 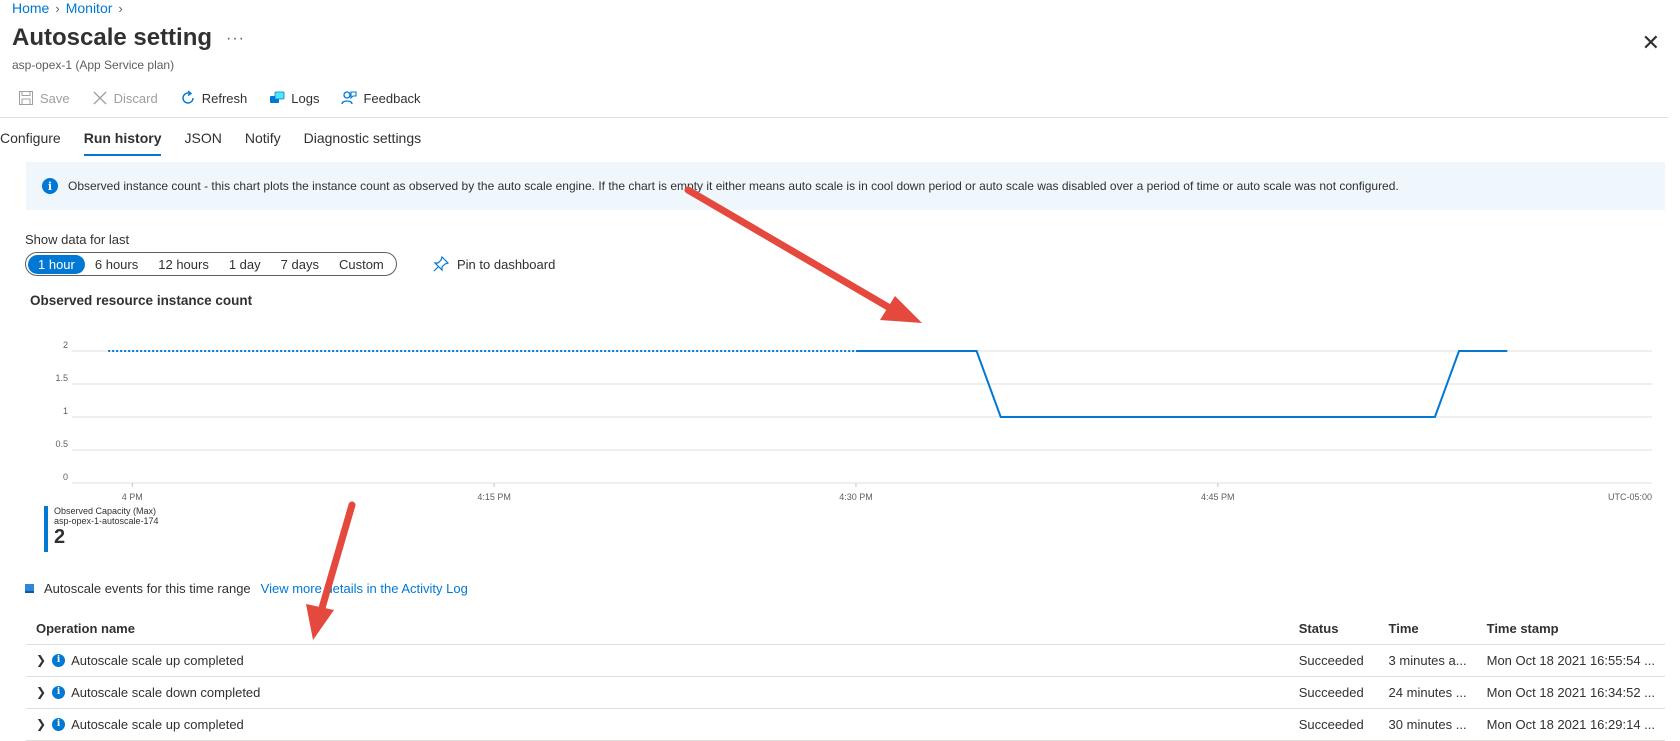 What do you see at coordinates (856, 497) in the screenshot?
I see `x-tick-label: 4:30 PM` at bounding box center [856, 497].